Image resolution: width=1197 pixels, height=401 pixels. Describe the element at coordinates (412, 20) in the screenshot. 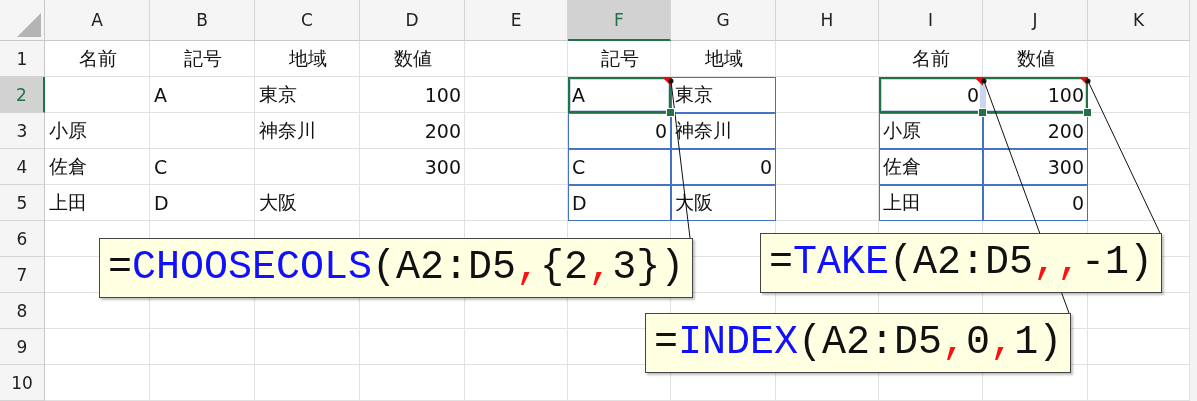

I see `column-header: D` at that location.